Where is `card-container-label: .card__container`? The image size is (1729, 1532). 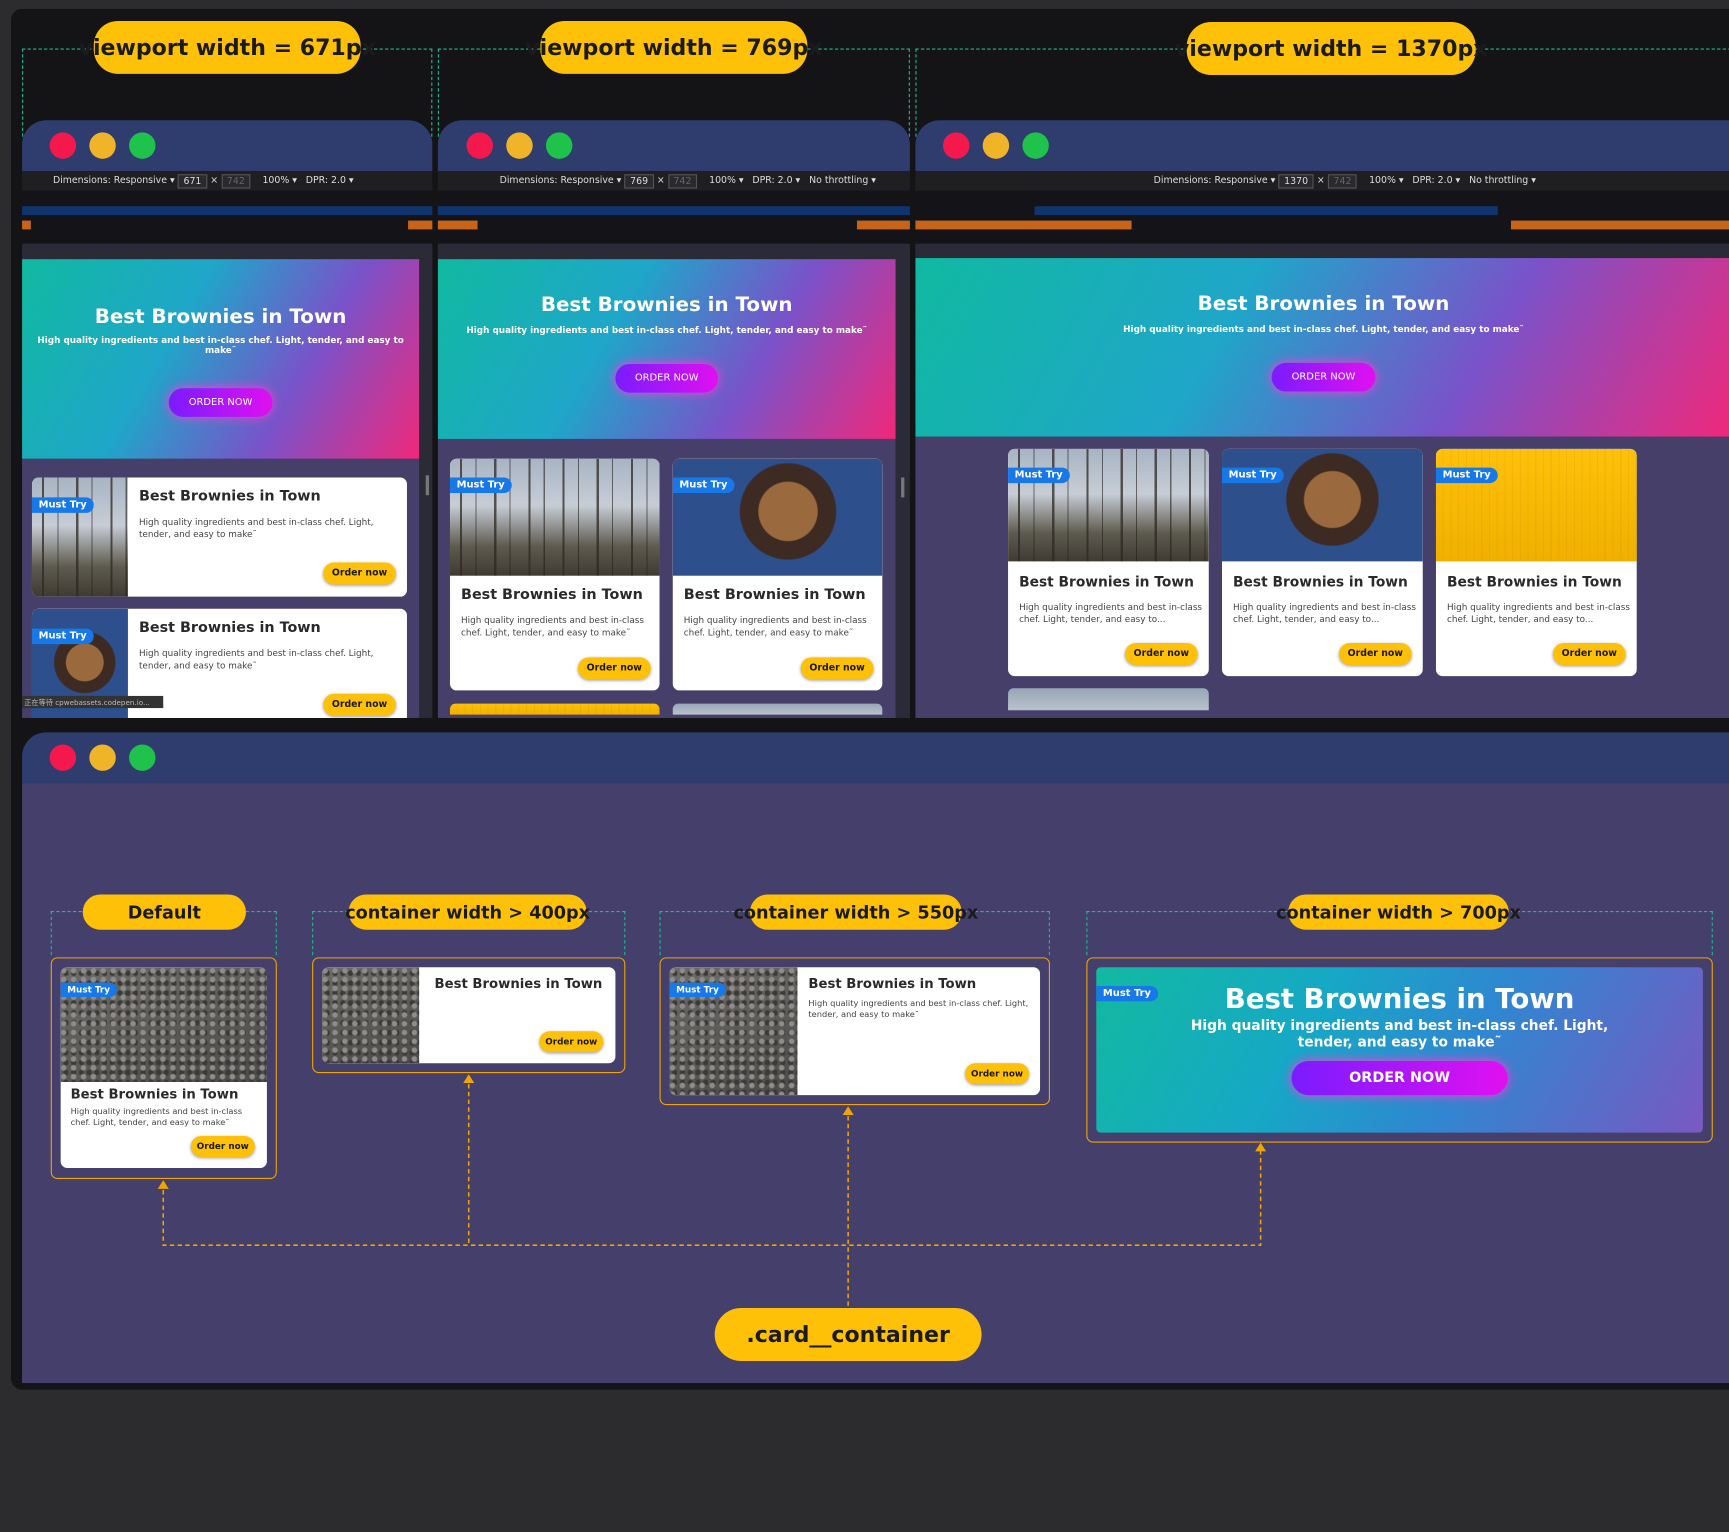 card-container-label: .card__container is located at coordinates (848, 1334).